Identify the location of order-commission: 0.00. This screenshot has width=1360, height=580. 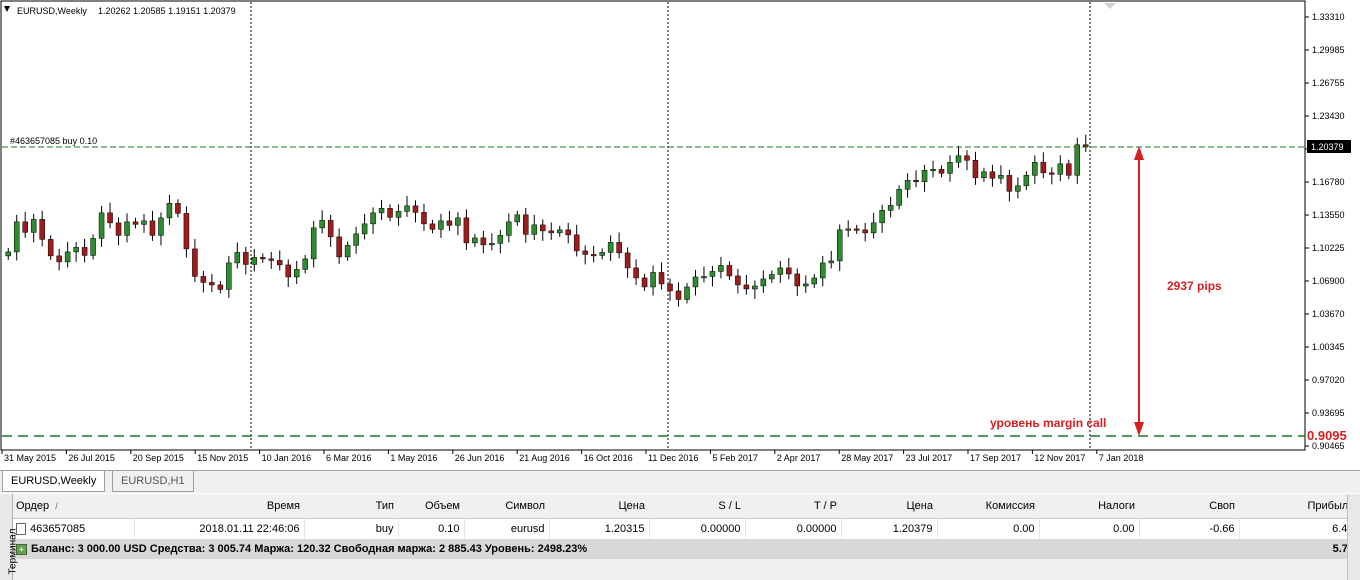
(988, 528).